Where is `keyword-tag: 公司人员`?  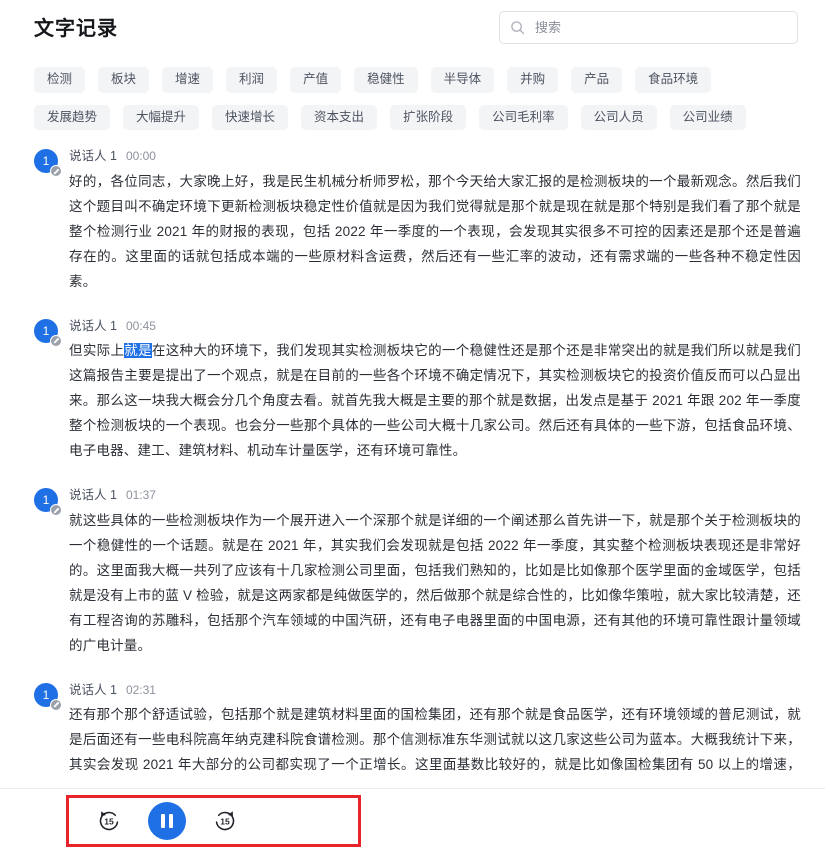 keyword-tag: 公司人员 is located at coordinates (618, 117).